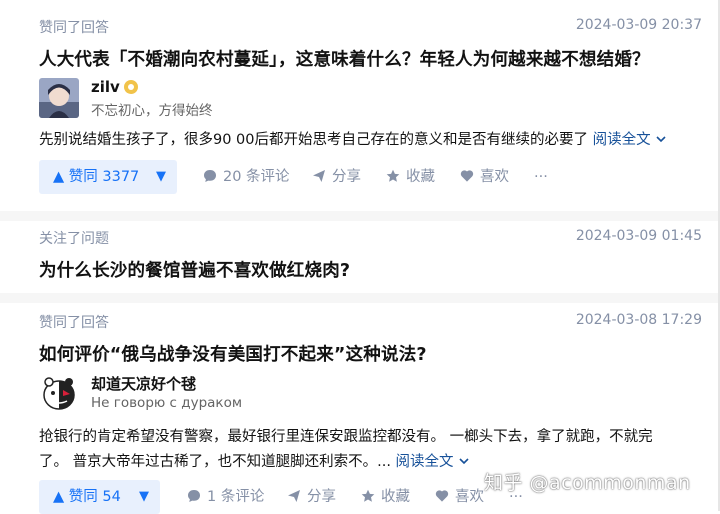 This screenshot has width=720, height=514. Describe the element at coordinates (587, 483) in the screenshot. I see `watermark: 知乎 @acommonman` at that location.